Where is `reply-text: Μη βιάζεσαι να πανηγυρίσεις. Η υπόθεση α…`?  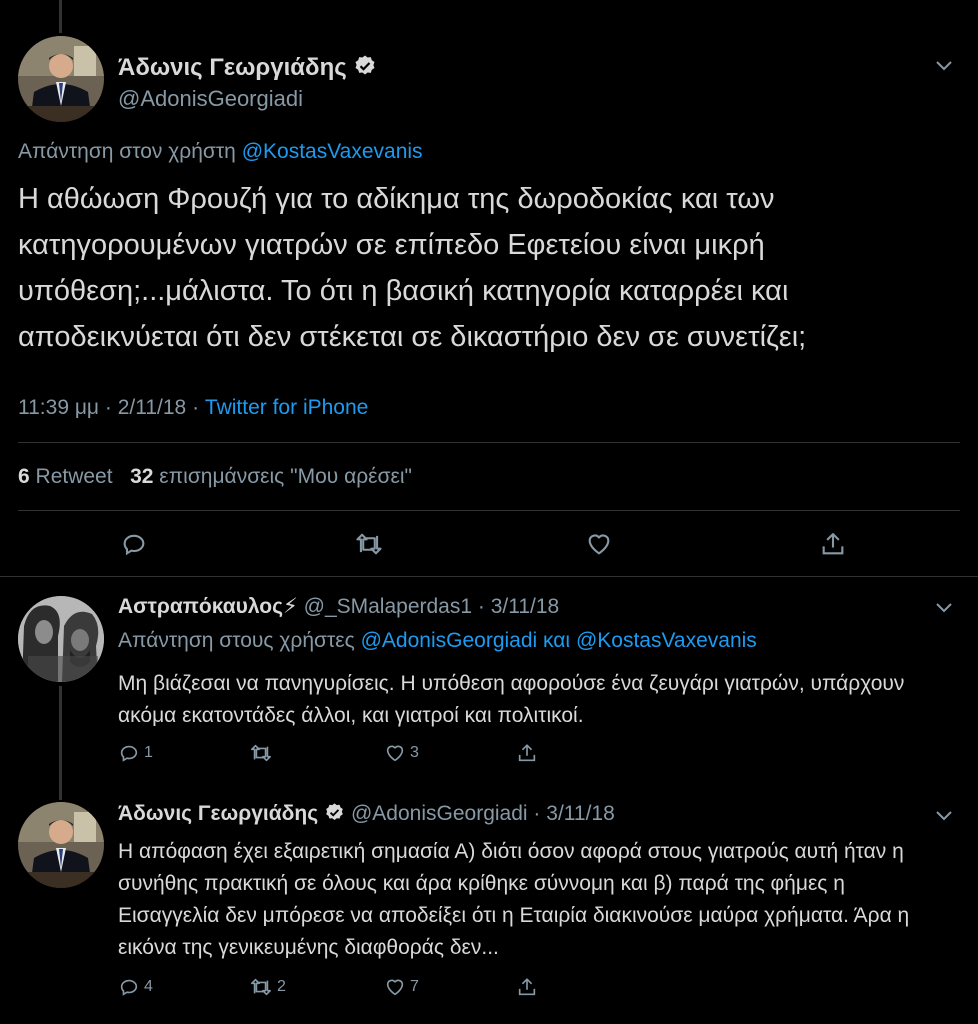 reply-text: Μη βιάζεσαι να πανηγυρίσεις. Η υπόθεση α… is located at coordinates (511, 699).